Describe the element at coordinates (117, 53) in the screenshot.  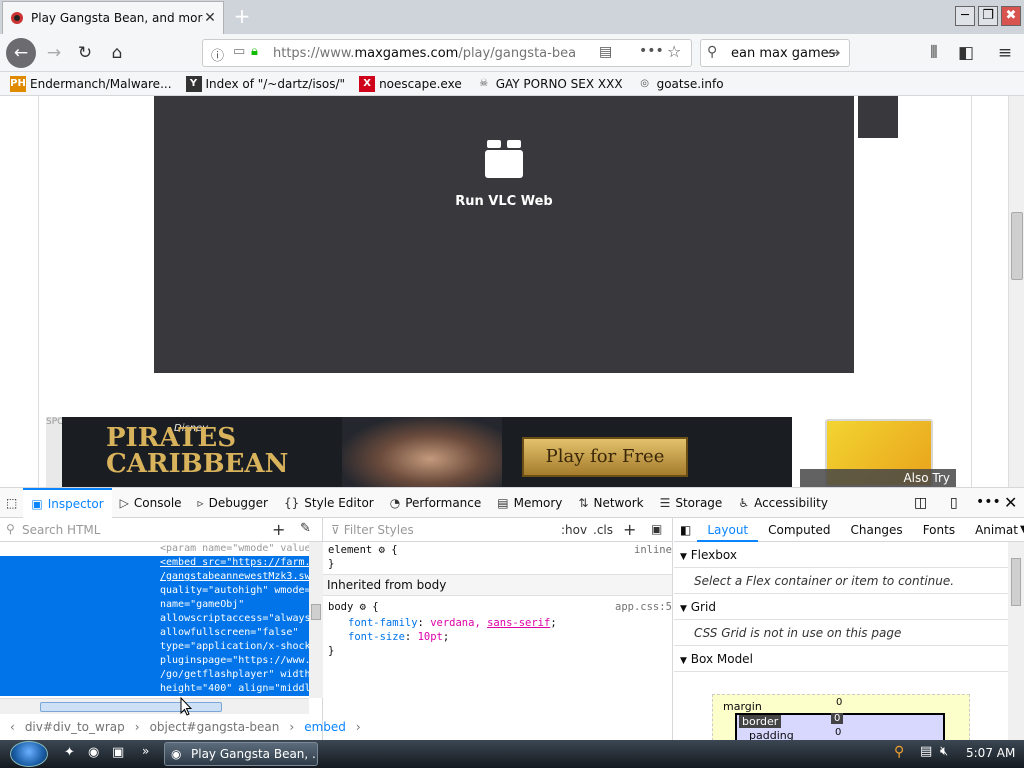
I see `home-button: ⌂` at that location.